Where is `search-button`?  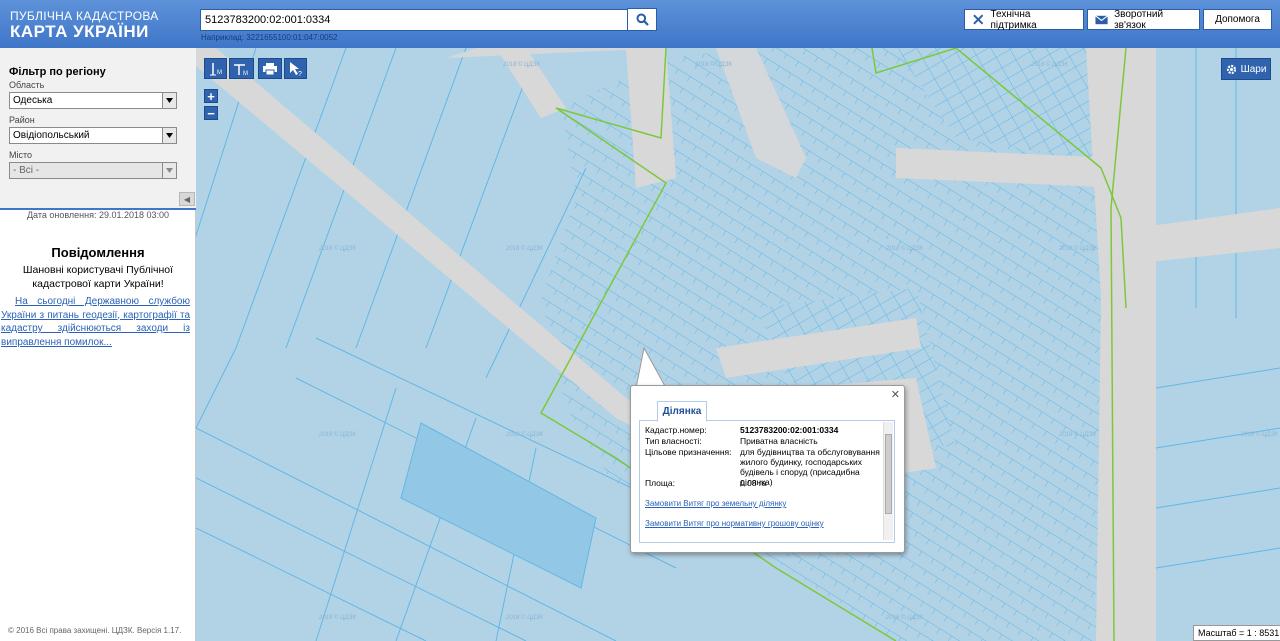
search-button is located at coordinates (642, 19).